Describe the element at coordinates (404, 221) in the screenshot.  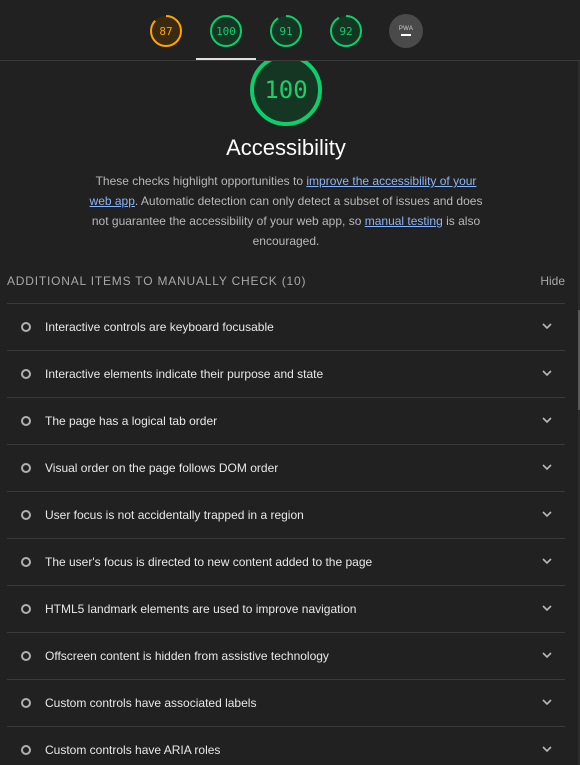
I see `manual-testing-link: manual testing` at that location.